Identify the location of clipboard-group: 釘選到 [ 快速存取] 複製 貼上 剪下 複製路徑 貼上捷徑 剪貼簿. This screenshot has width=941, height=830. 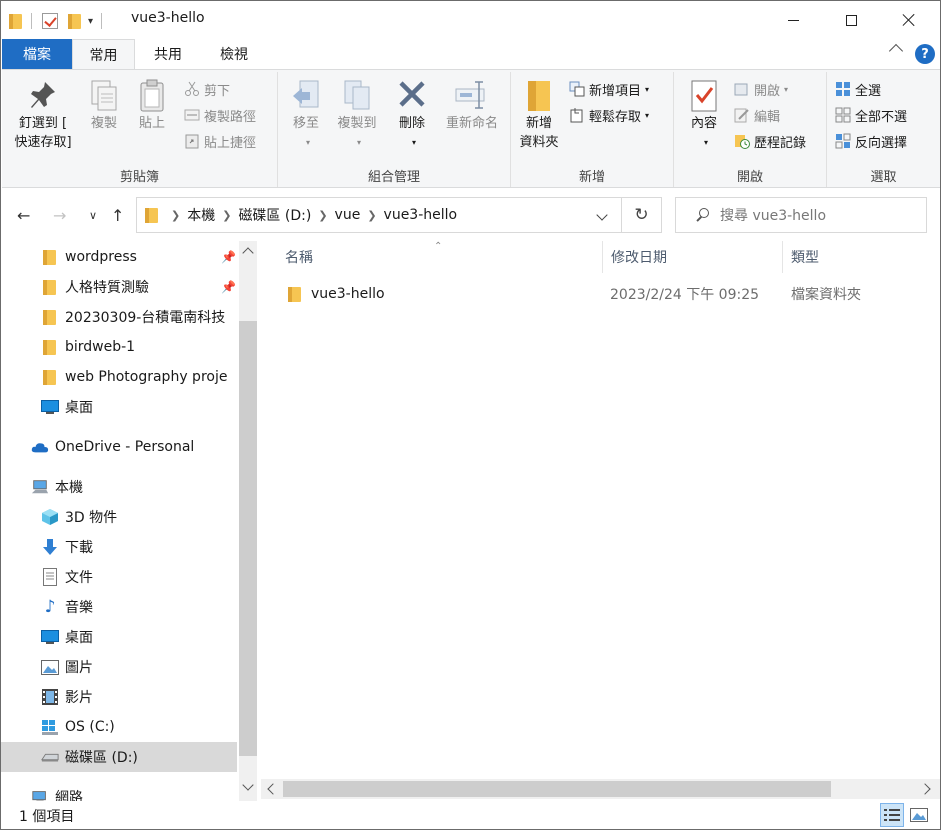
(140, 129).